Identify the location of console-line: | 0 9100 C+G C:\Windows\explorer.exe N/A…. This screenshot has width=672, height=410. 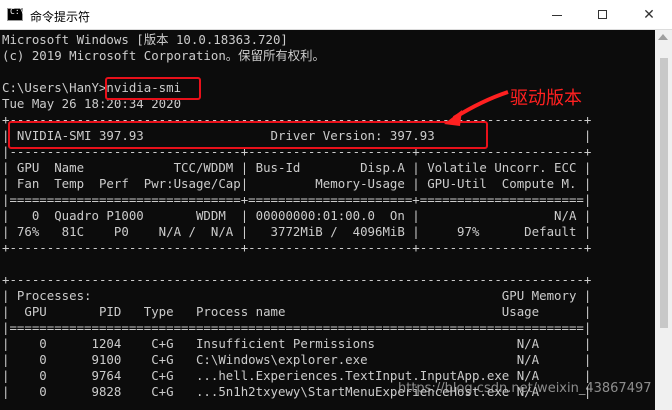
(297, 359).